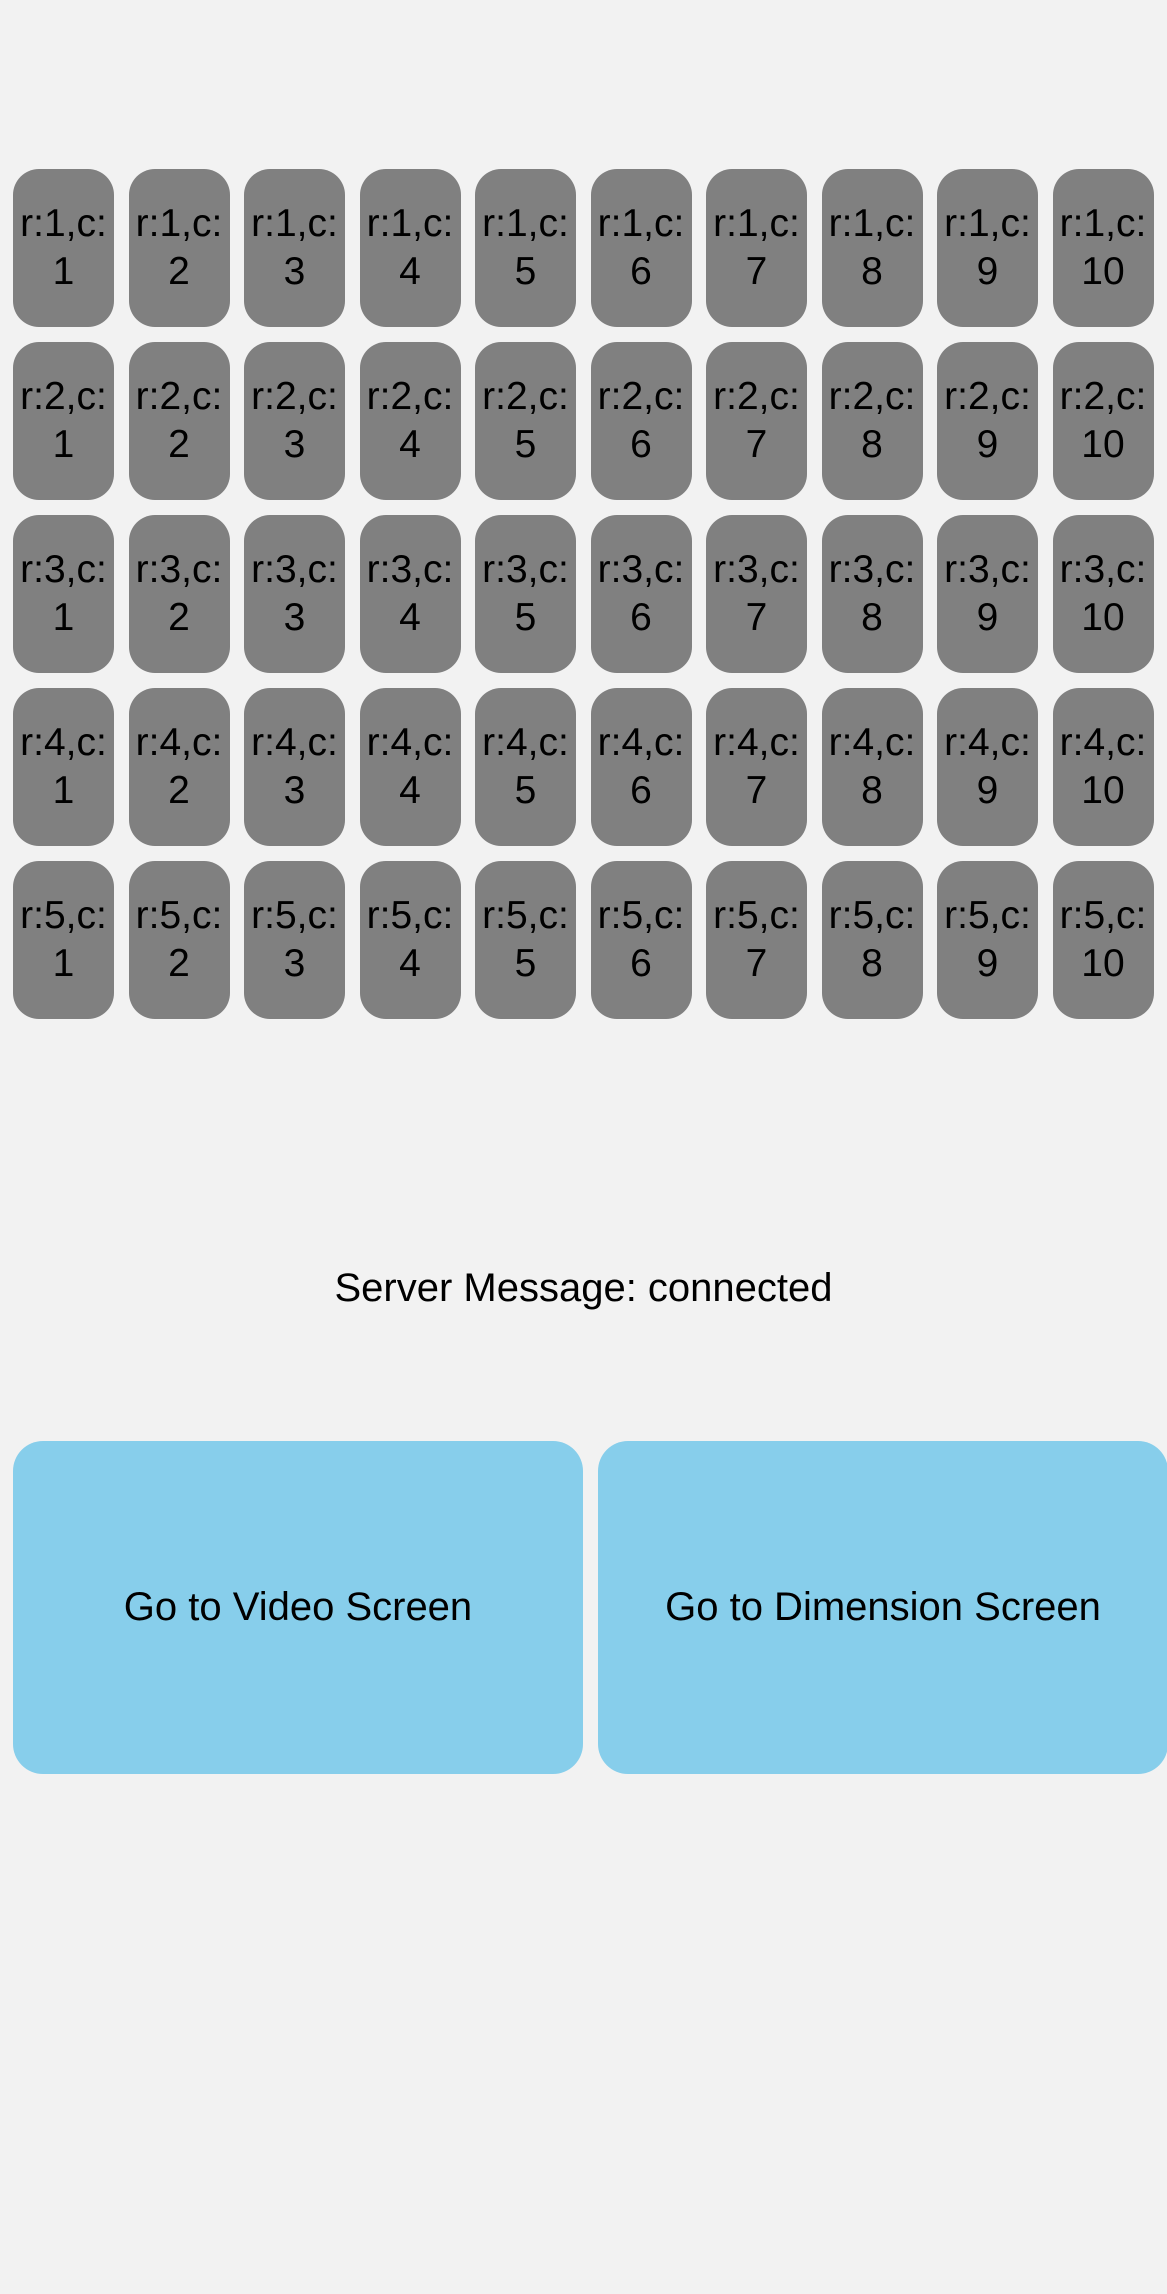 The width and height of the screenshot is (1167, 2294). I want to click on grid-cell-r3-c8: r:3,c: 8, so click(872, 594).